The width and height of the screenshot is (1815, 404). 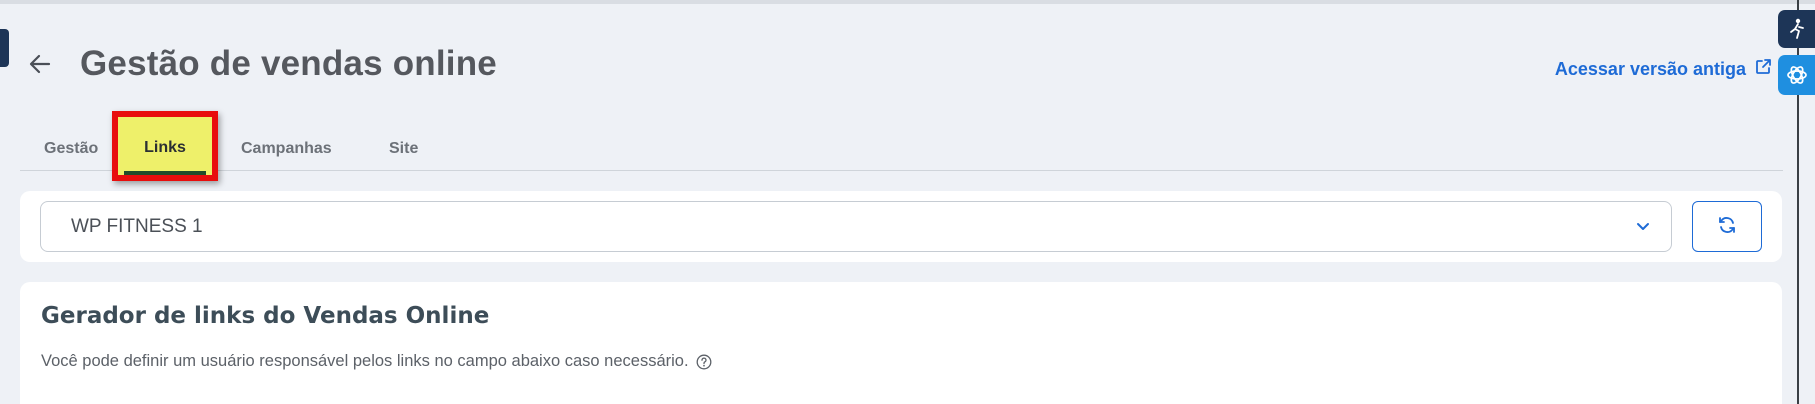 I want to click on old-version-link: Acessar versão antiga, so click(x=1663, y=69).